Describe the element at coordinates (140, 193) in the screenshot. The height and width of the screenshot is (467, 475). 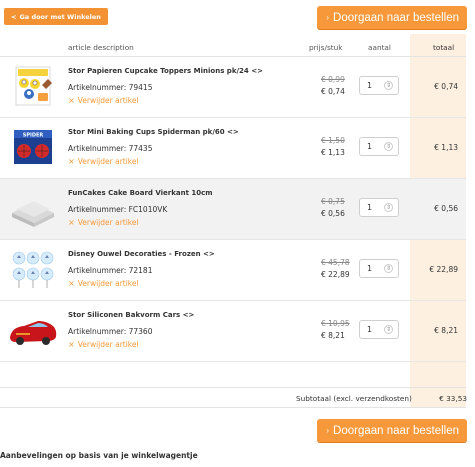
I see `product-name: FunCakes Cake Board Vierkant 10cm` at that location.